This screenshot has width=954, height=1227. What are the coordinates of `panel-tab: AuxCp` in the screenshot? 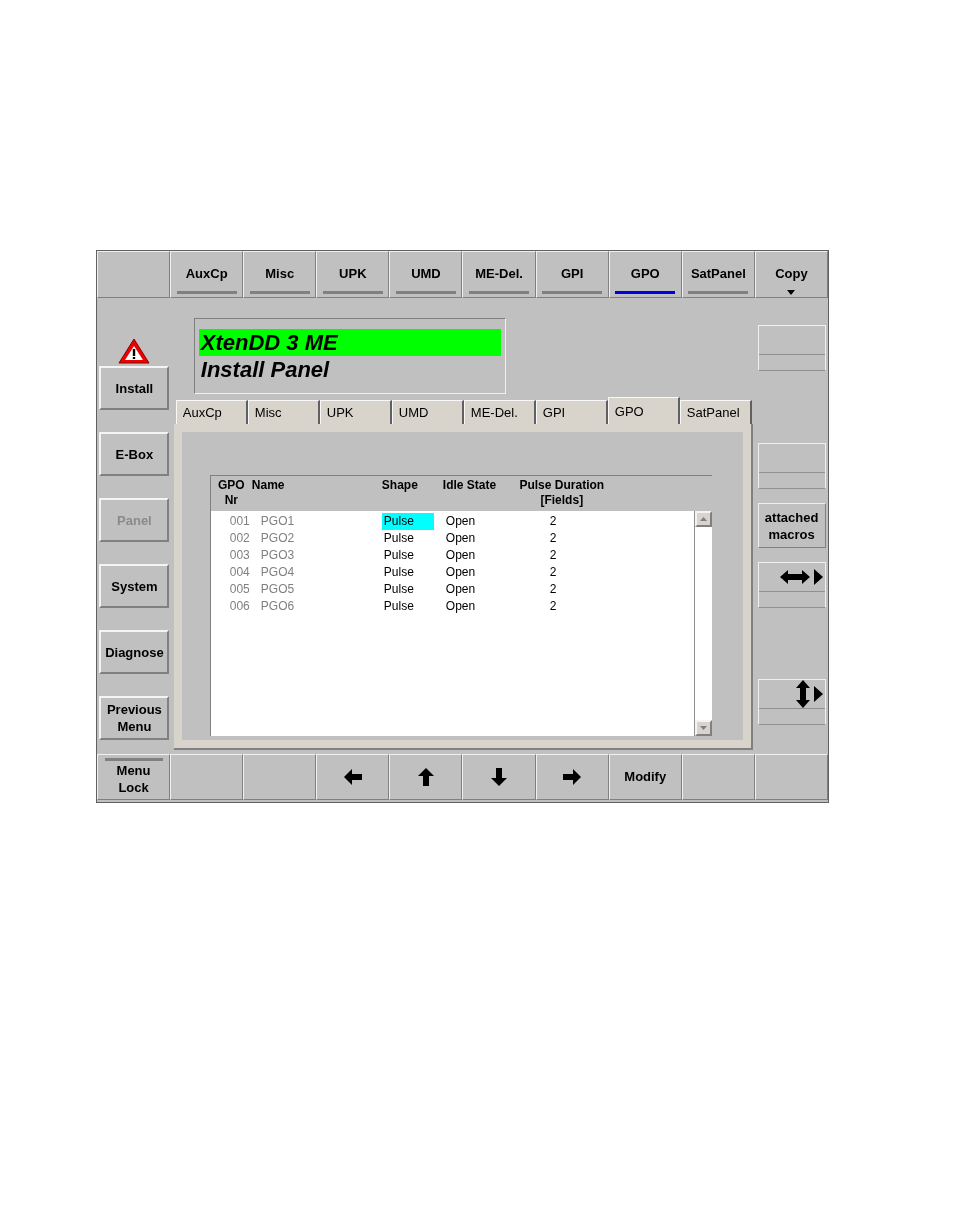 It's located at (211, 412).